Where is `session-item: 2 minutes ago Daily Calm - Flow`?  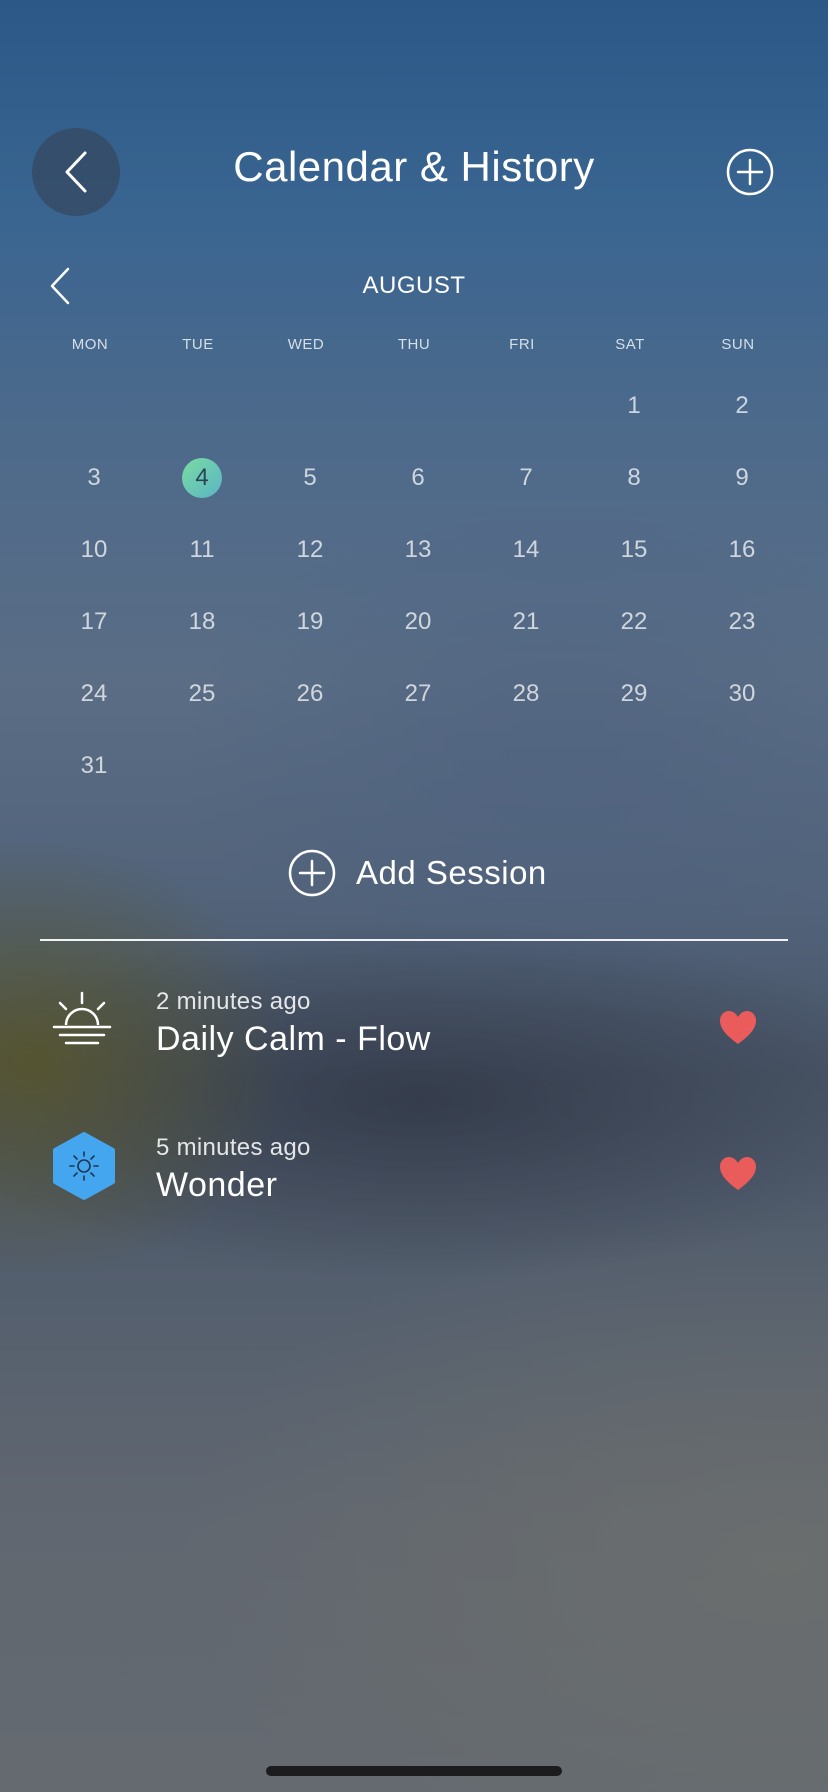 session-item: 2 minutes ago Daily Calm - Flow is located at coordinates (414, 1043).